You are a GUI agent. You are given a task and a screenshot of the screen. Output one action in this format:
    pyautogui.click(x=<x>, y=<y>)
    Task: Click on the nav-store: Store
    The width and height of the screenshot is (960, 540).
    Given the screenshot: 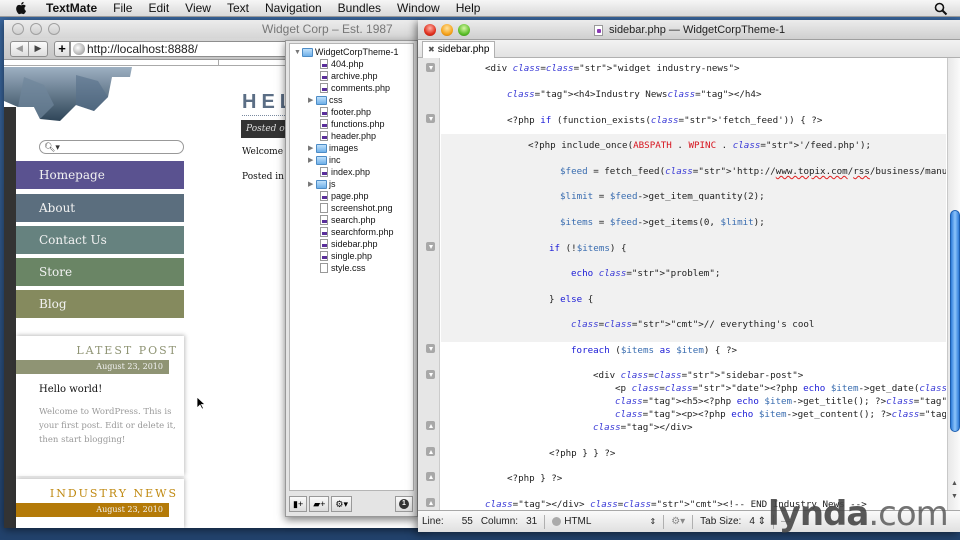 What is the action you would take?
    pyautogui.click(x=100, y=272)
    